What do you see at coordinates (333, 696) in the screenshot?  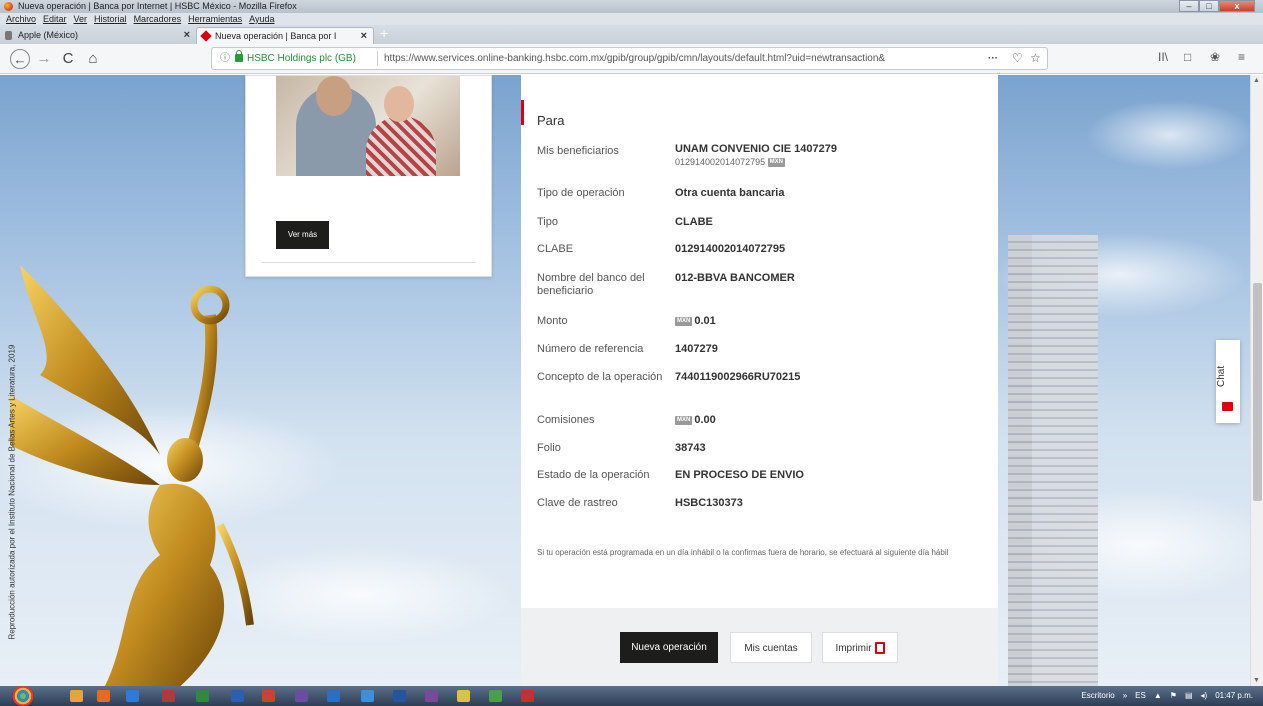 I see `outlook-icon` at bounding box center [333, 696].